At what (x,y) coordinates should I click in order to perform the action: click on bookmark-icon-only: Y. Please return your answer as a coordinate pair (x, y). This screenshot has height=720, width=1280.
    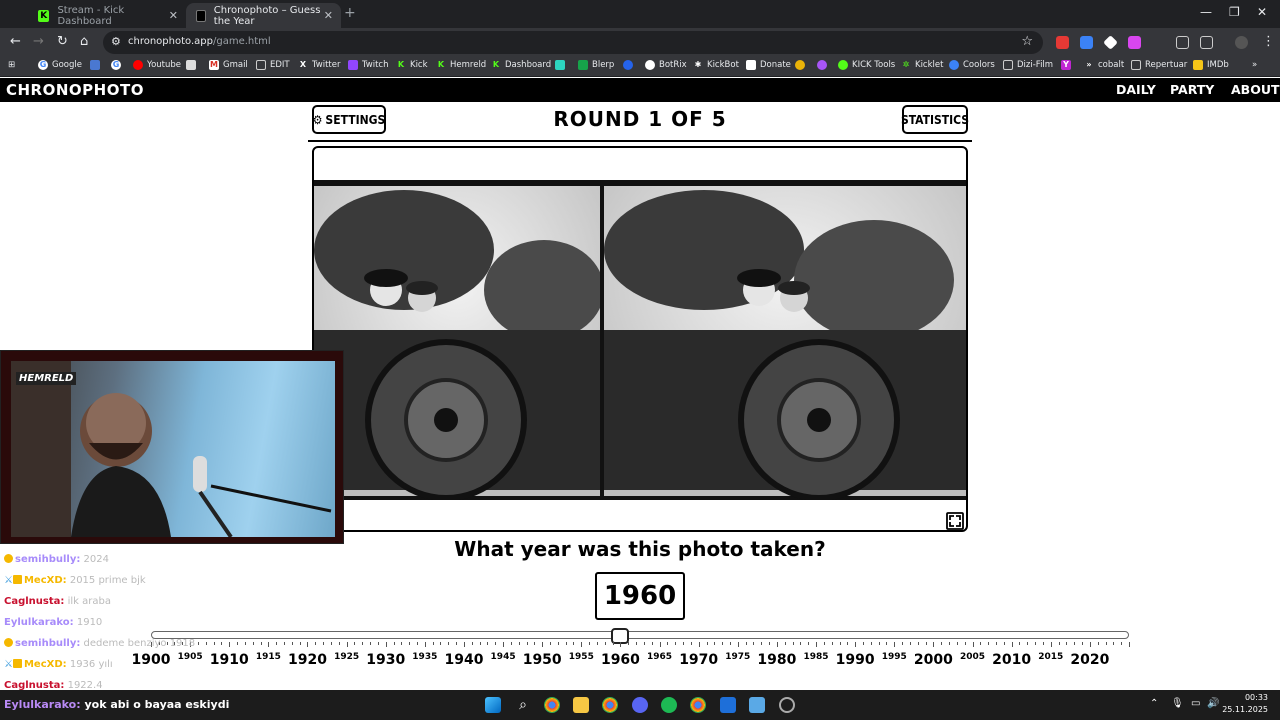
    Looking at the image, I should click on (1068, 65).